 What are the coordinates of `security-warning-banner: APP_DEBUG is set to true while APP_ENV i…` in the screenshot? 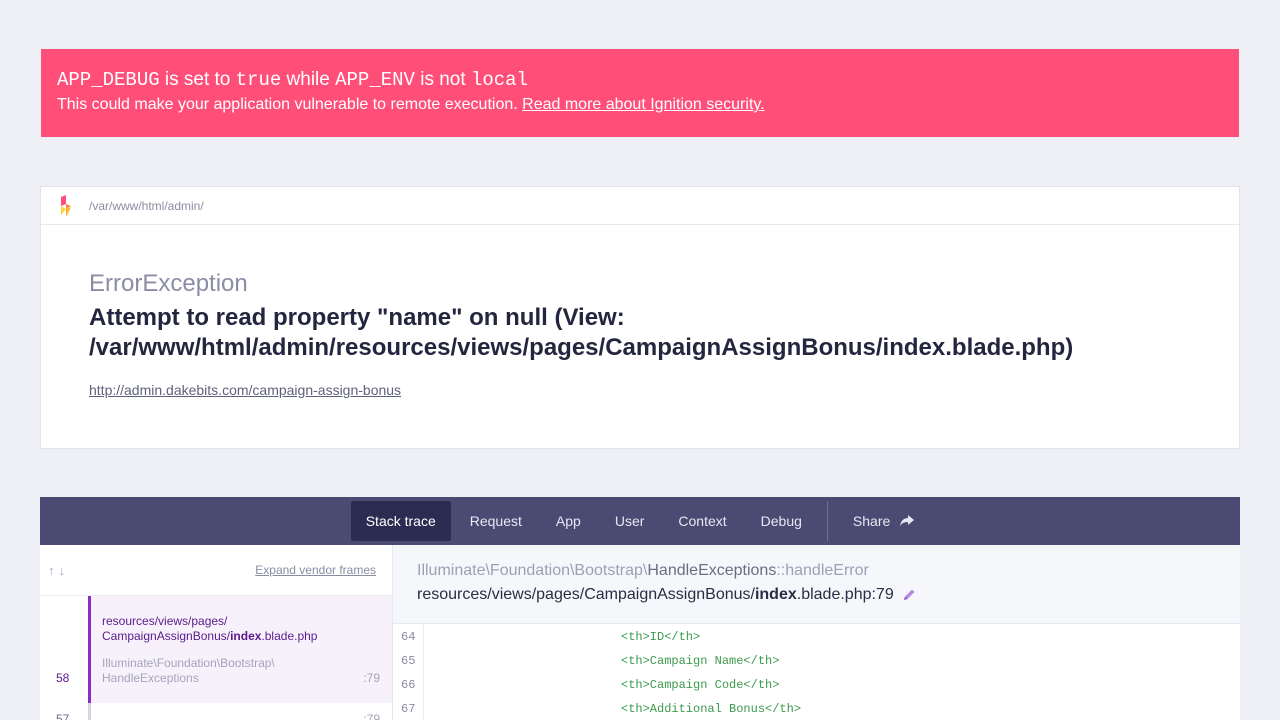 It's located at (640, 93).